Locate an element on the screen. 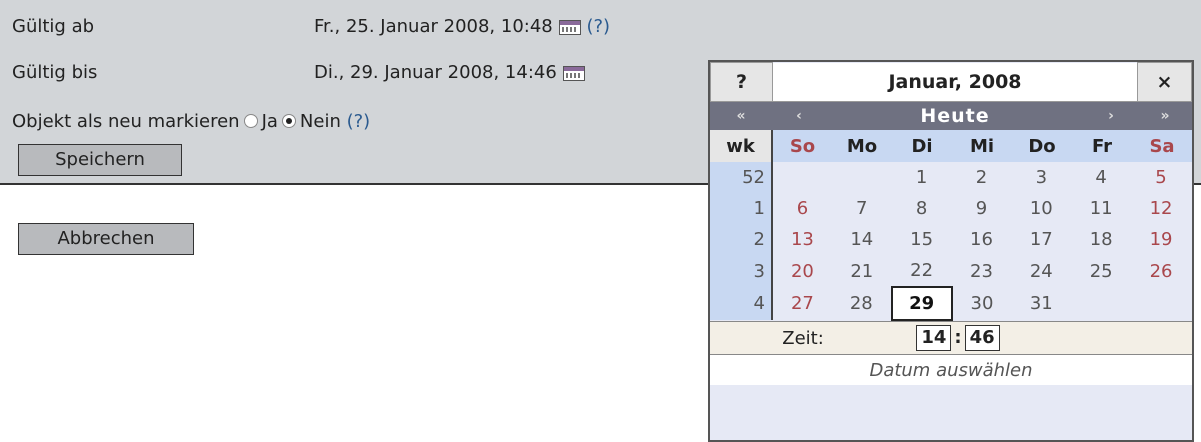 The height and width of the screenshot is (442, 1201). day-cell: 25 is located at coordinates (1101, 271).